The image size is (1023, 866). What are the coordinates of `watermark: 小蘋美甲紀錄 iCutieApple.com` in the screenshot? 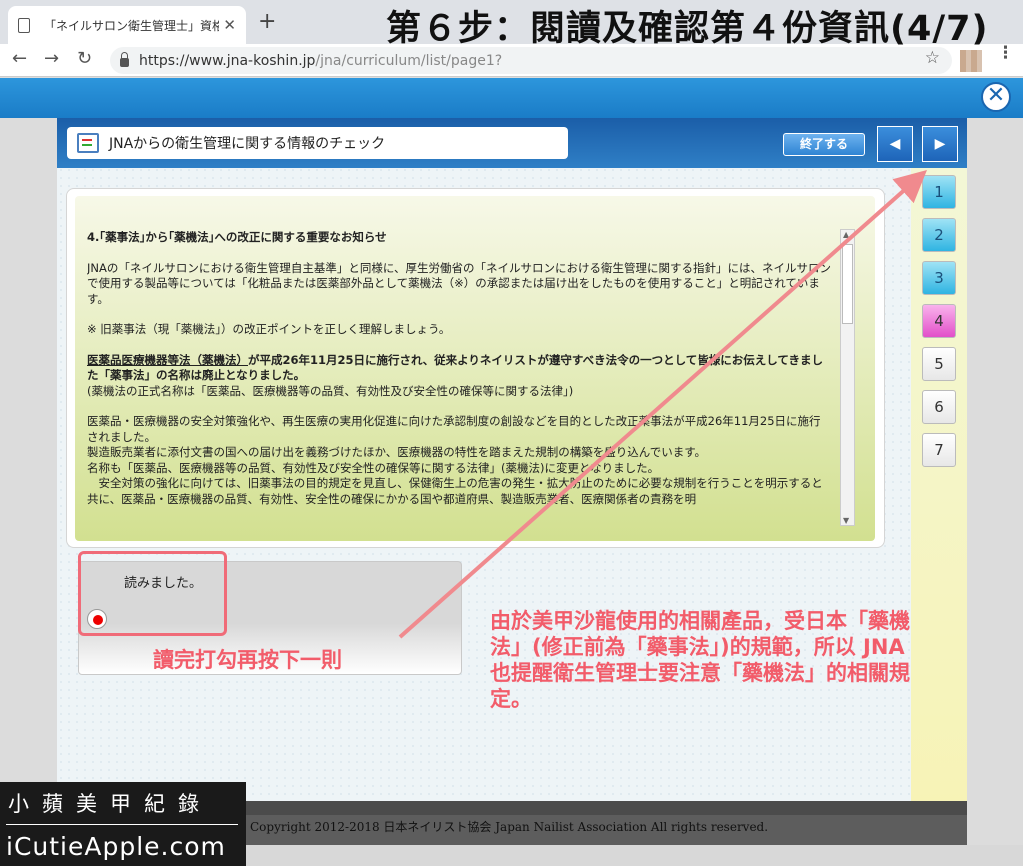 It's located at (123, 824).